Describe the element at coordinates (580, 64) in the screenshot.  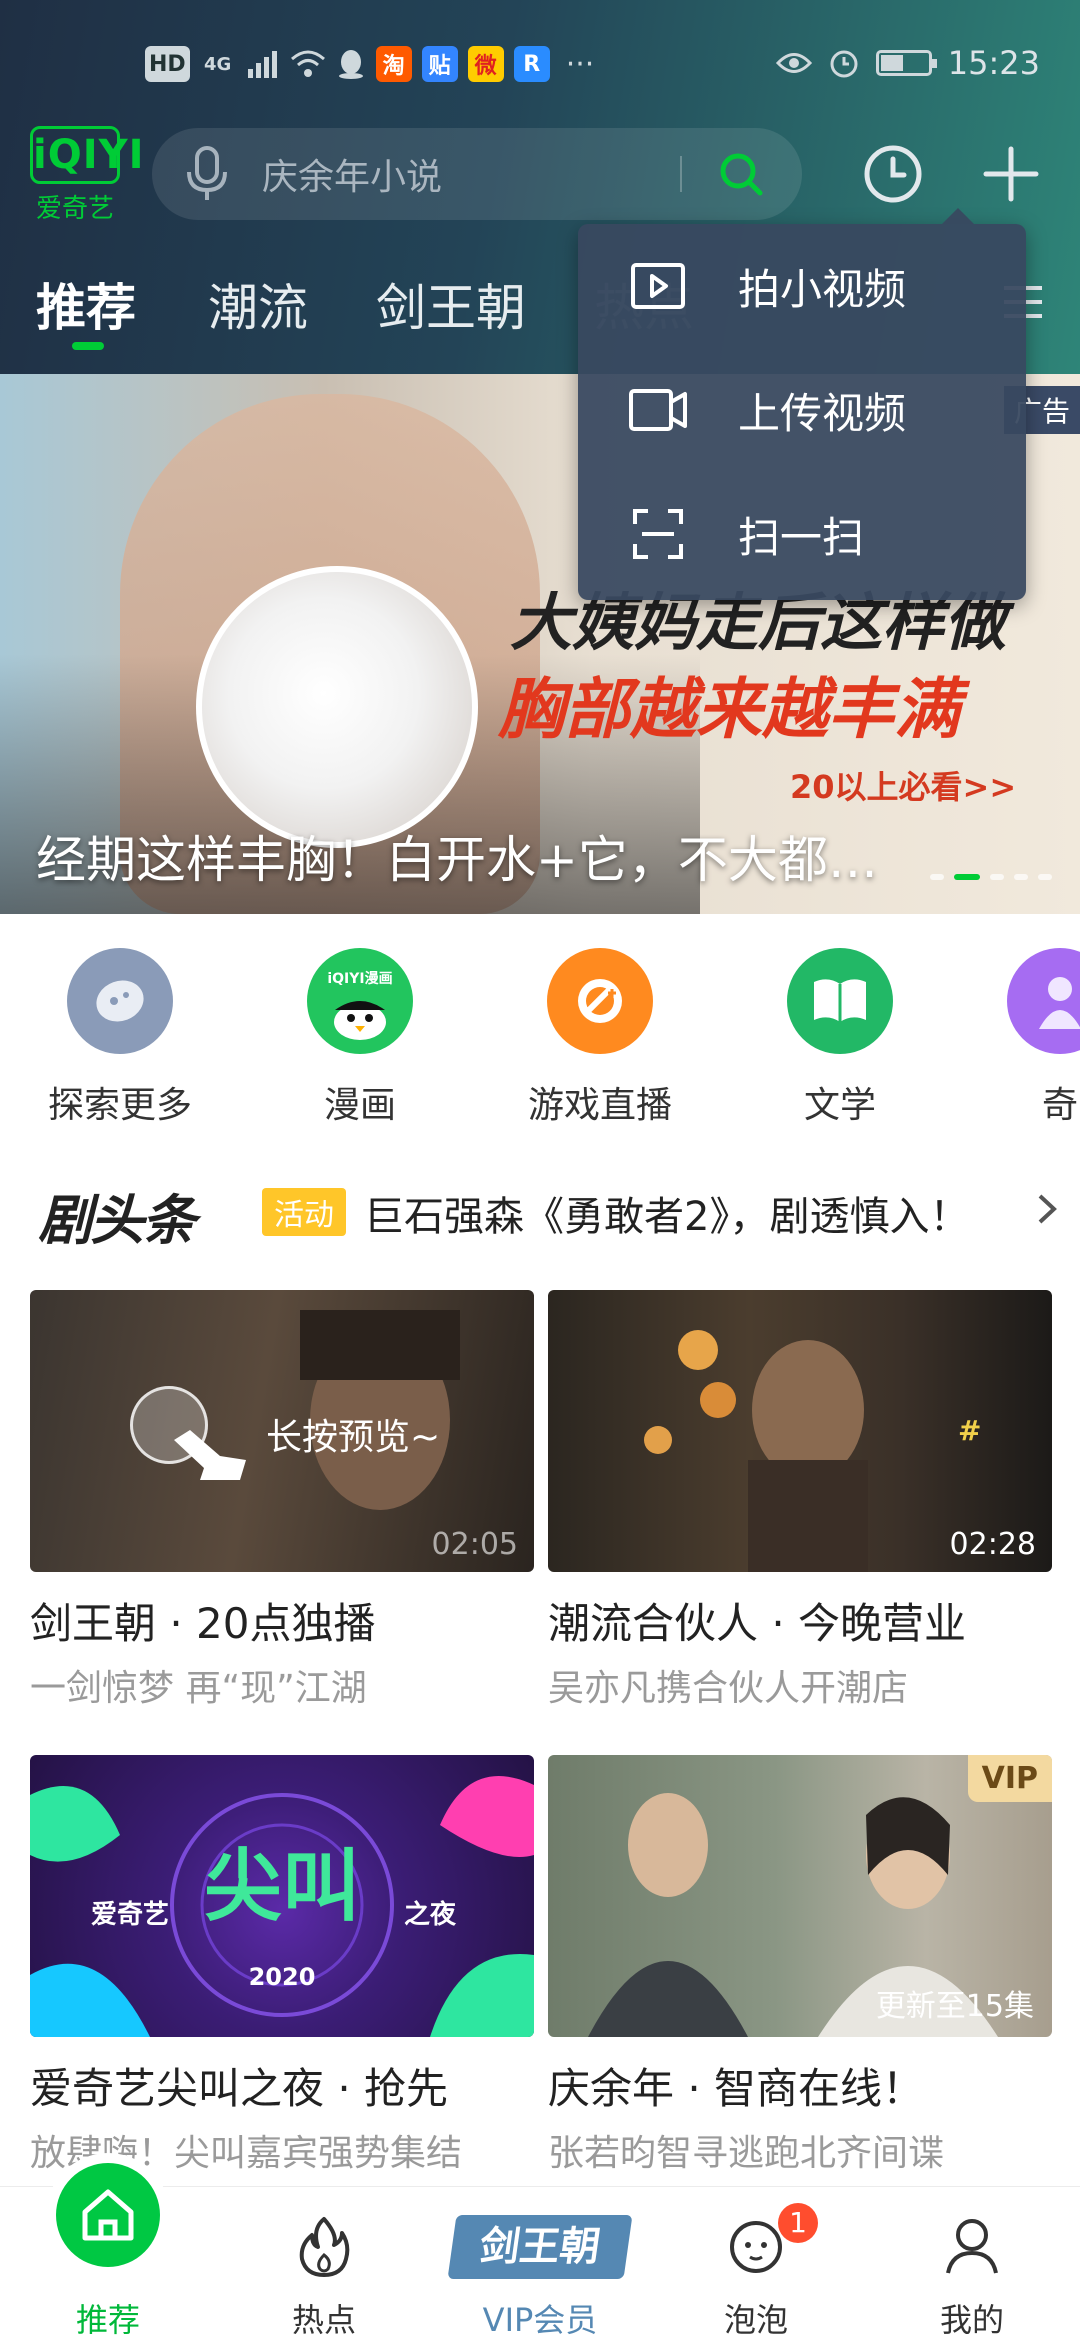
I see `more-notifications: ···` at that location.